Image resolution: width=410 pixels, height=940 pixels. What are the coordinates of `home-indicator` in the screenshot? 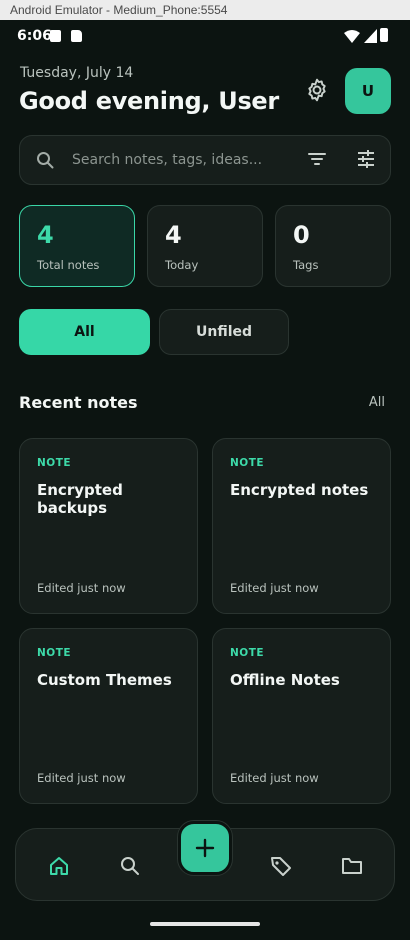 It's located at (205, 924).